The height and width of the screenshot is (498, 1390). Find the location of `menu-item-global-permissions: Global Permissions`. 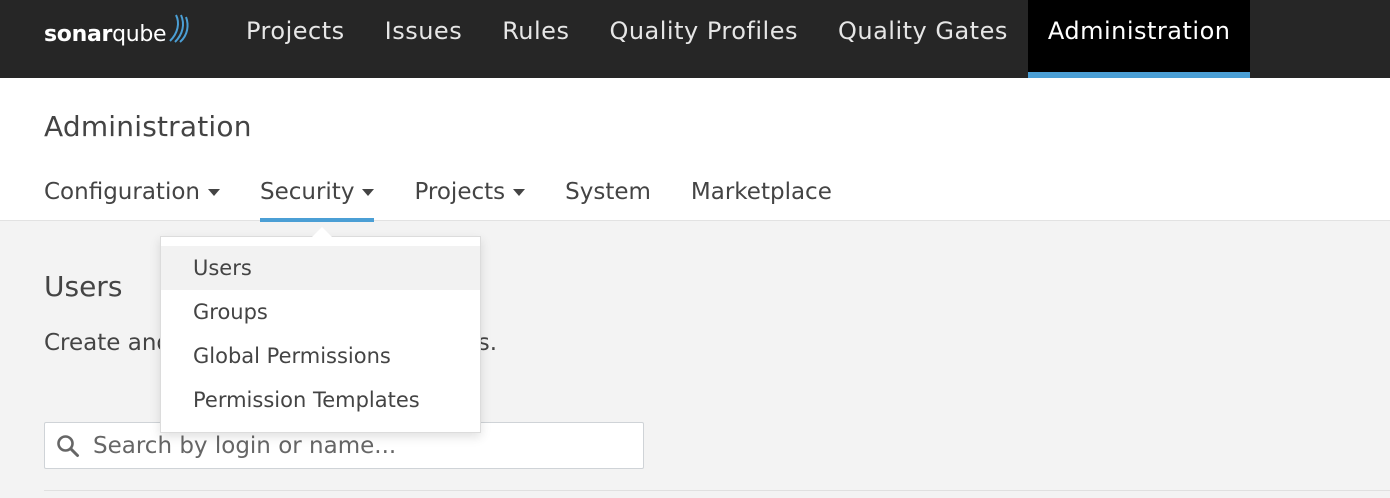

menu-item-global-permissions: Global Permissions is located at coordinates (320, 356).